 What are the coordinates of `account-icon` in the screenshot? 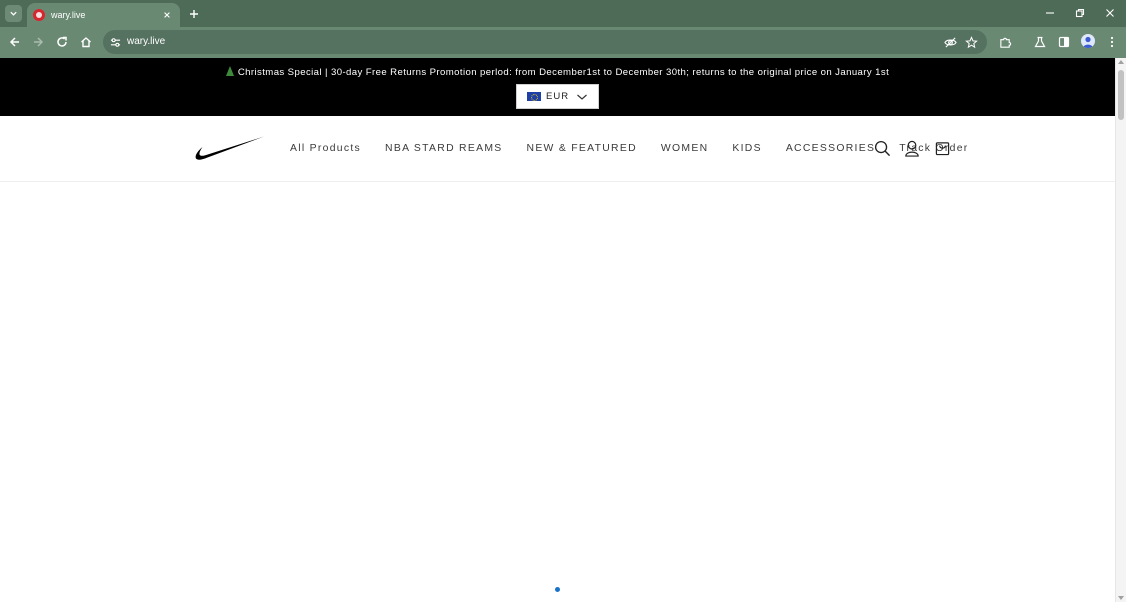 It's located at (912, 148).